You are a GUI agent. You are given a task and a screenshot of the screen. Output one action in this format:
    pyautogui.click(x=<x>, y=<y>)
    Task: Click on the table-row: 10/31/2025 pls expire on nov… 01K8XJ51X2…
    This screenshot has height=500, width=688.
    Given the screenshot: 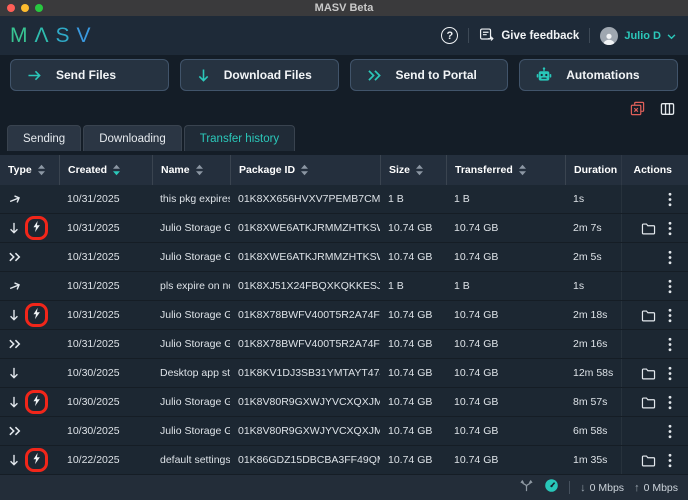 What is the action you would take?
    pyautogui.click(x=344, y=286)
    